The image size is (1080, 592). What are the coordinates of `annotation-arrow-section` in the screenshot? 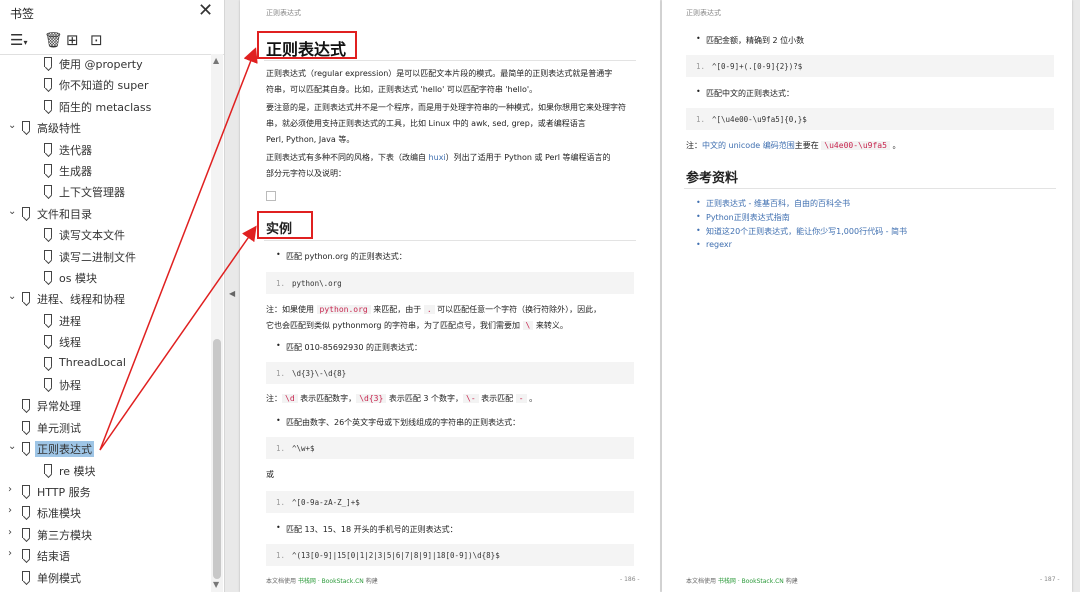 It's located at (178, 338).